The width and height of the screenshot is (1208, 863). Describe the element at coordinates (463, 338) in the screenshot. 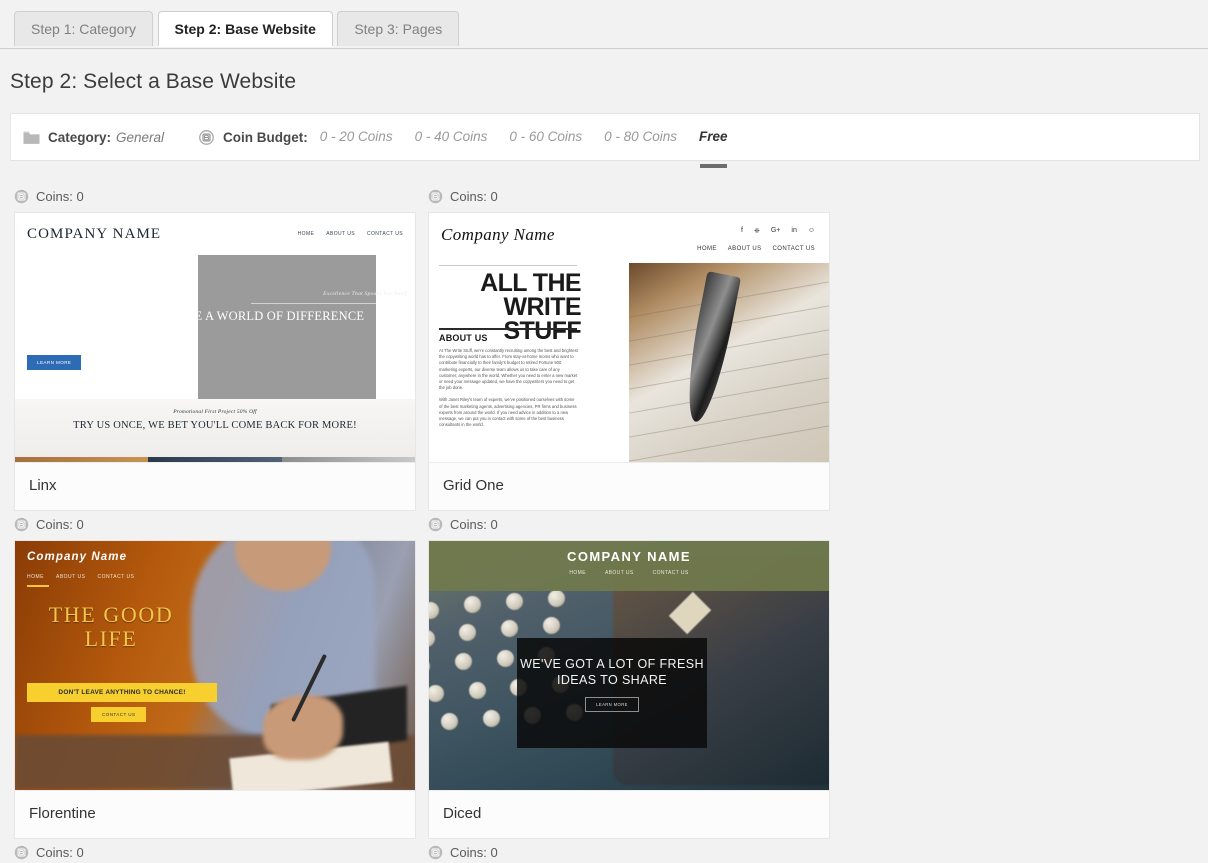

I see `preview-section-title: ABOUT US` at that location.